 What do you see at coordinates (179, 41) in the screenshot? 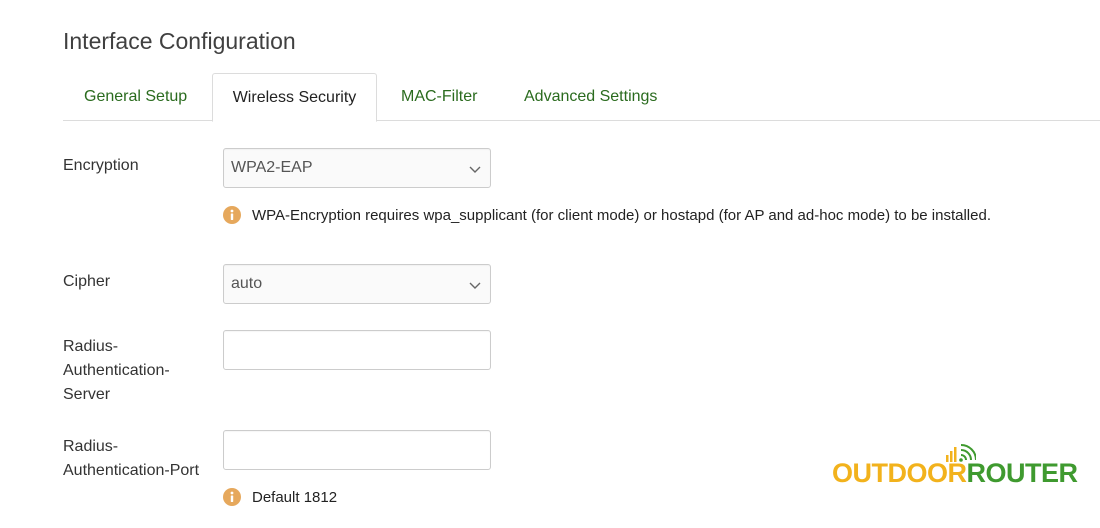
I see `page-title: Interface Configuration` at bounding box center [179, 41].